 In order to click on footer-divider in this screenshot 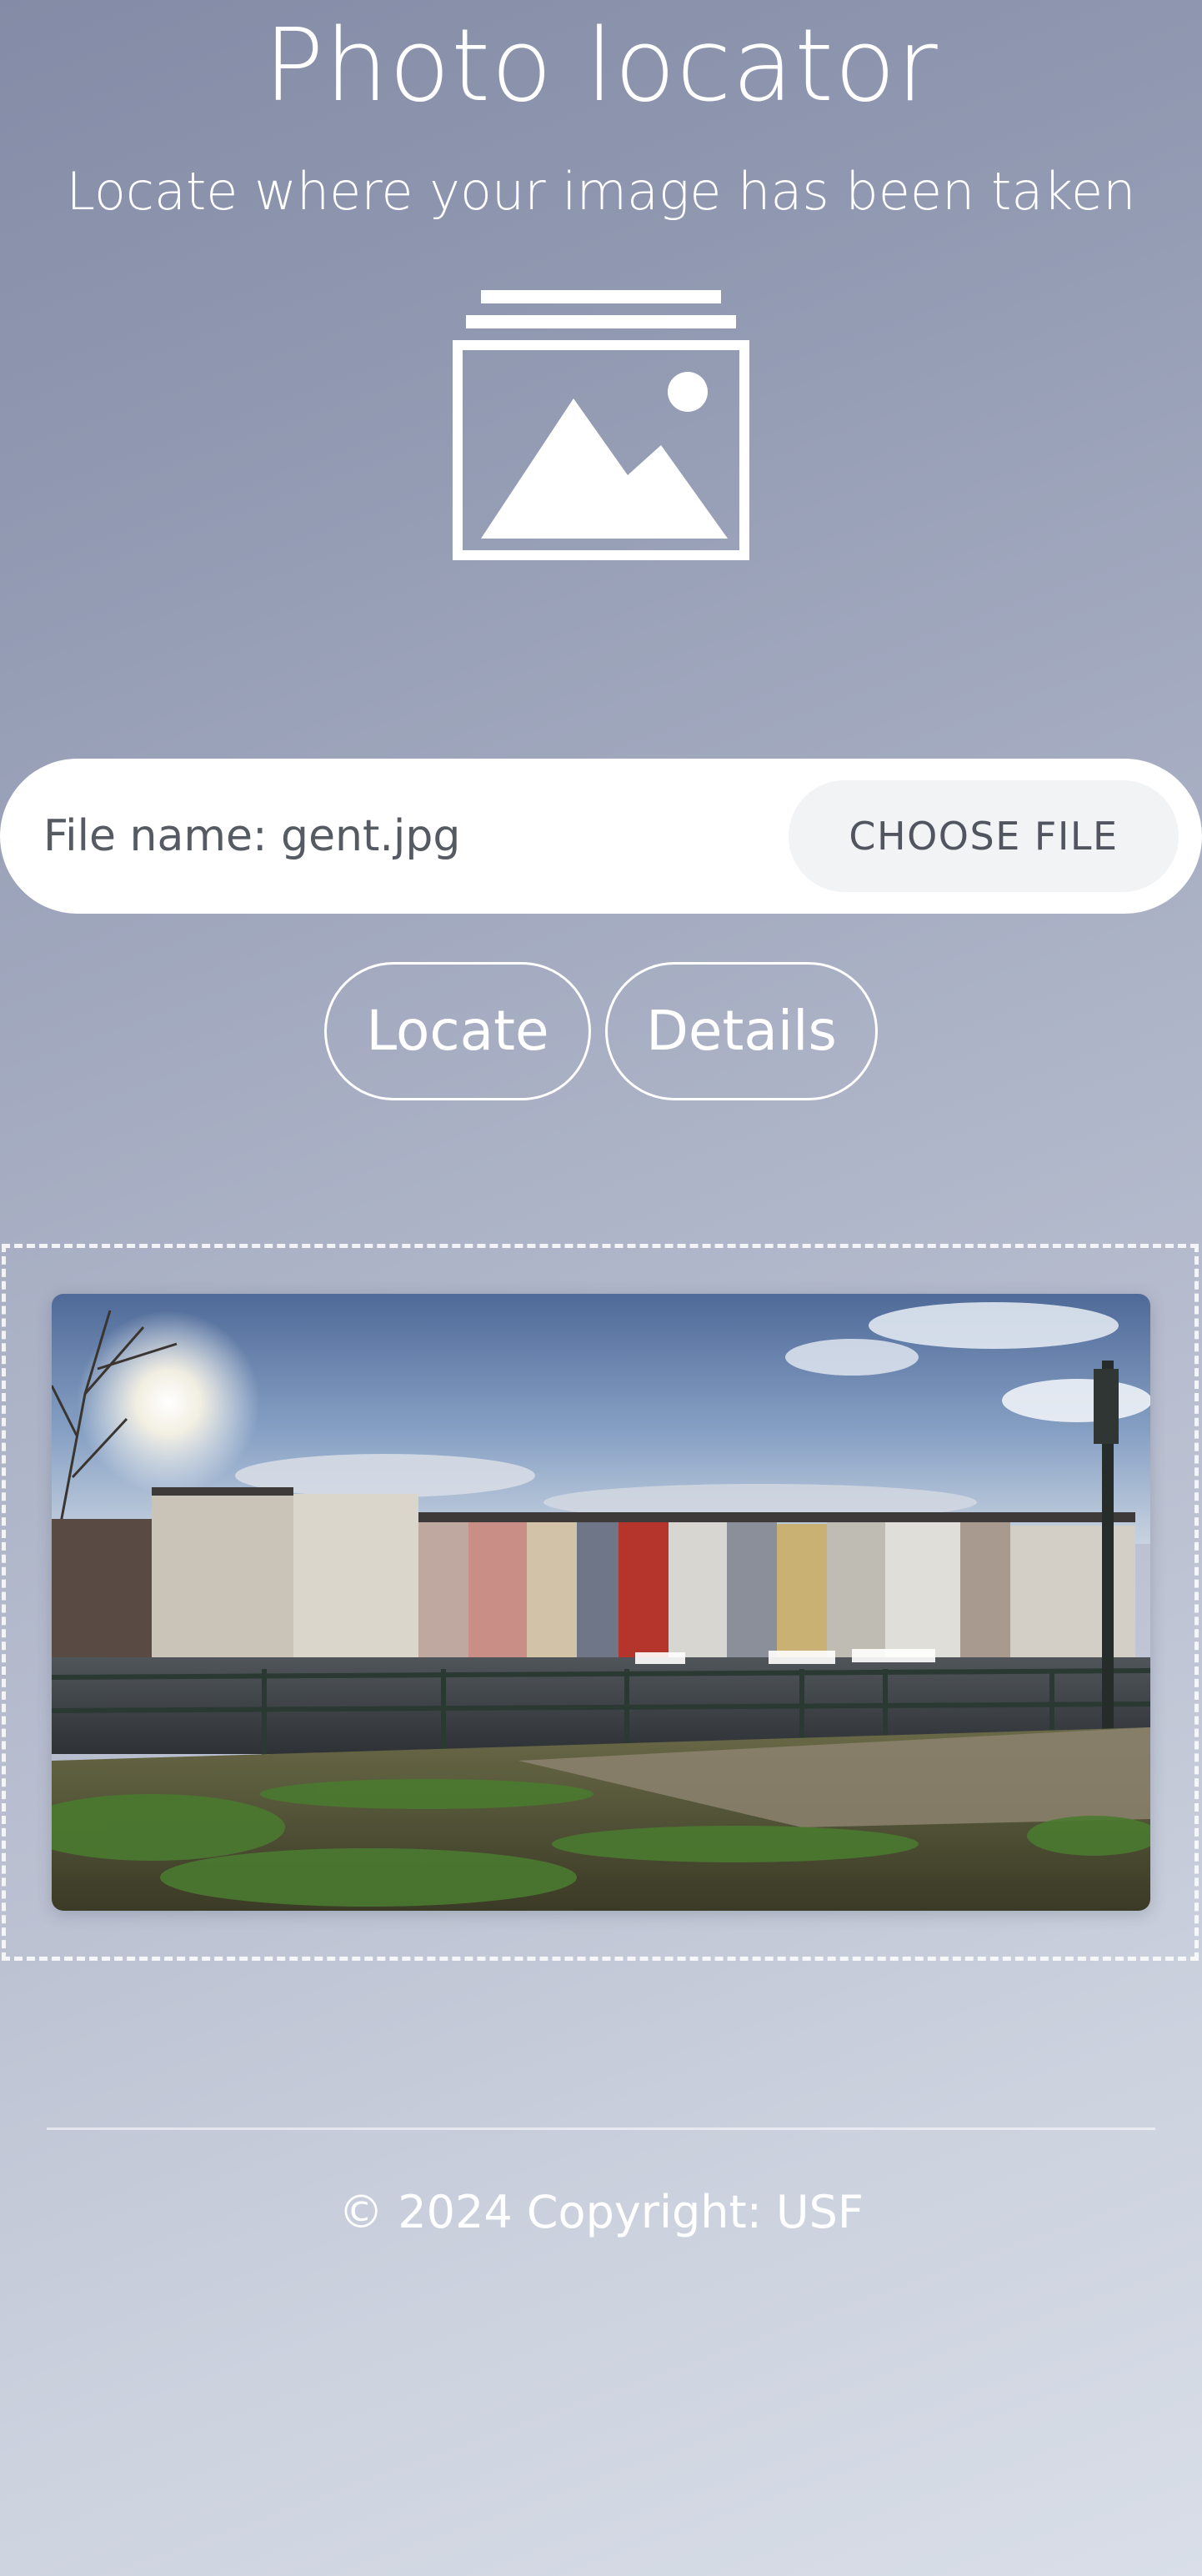, I will do `click(601, 2128)`.